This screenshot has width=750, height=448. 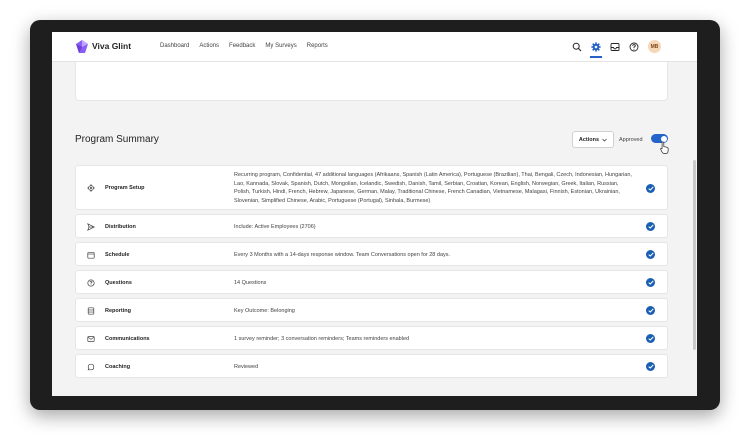 What do you see at coordinates (117, 139) in the screenshot?
I see `page-title: Program Summary` at bounding box center [117, 139].